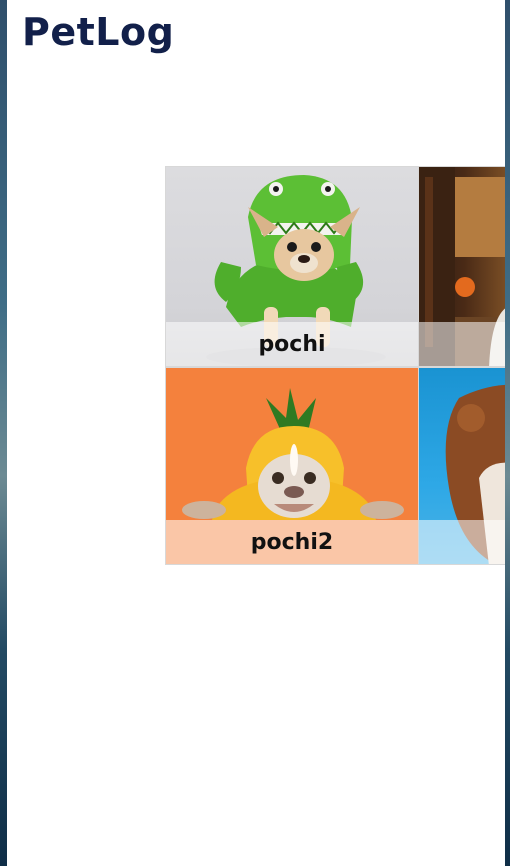 The width and height of the screenshot is (510, 866). I want to click on pet-name: pochi, so click(292, 344).